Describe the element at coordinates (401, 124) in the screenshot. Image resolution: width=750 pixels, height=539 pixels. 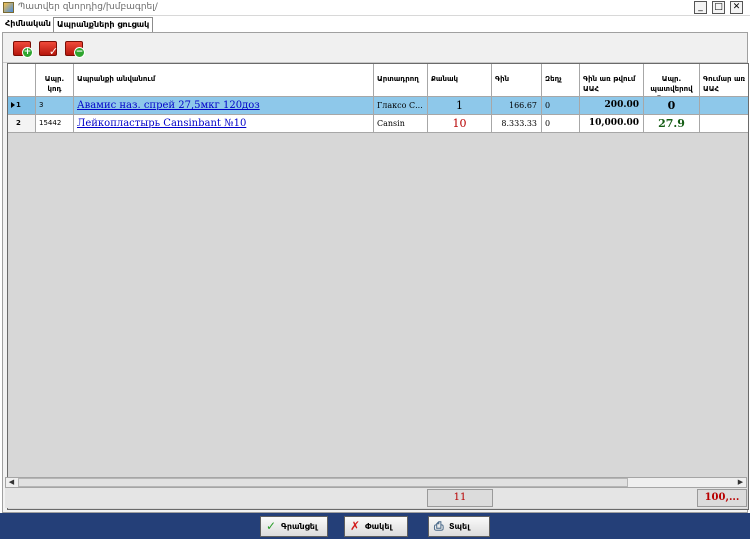
I see `cell-manufacturer: Cansin` at that location.